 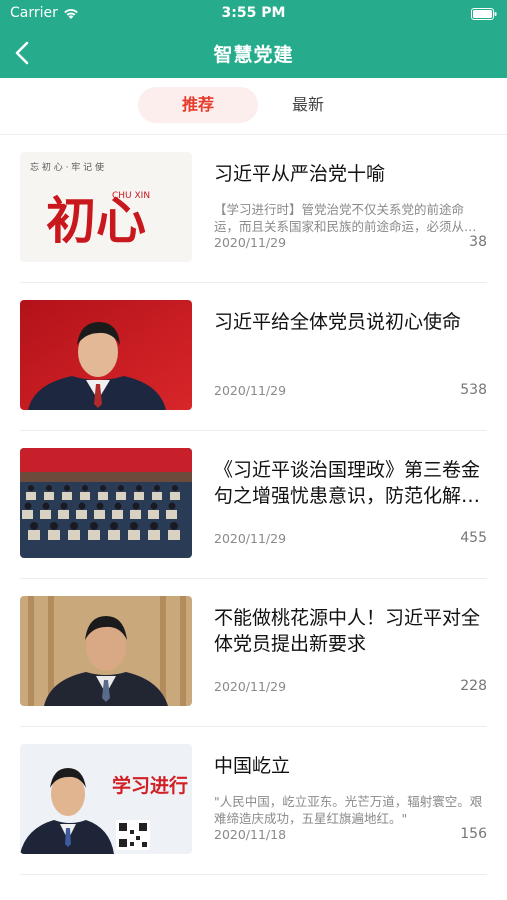 What do you see at coordinates (473, 390) in the screenshot?
I see `article-view-count: 538` at bounding box center [473, 390].